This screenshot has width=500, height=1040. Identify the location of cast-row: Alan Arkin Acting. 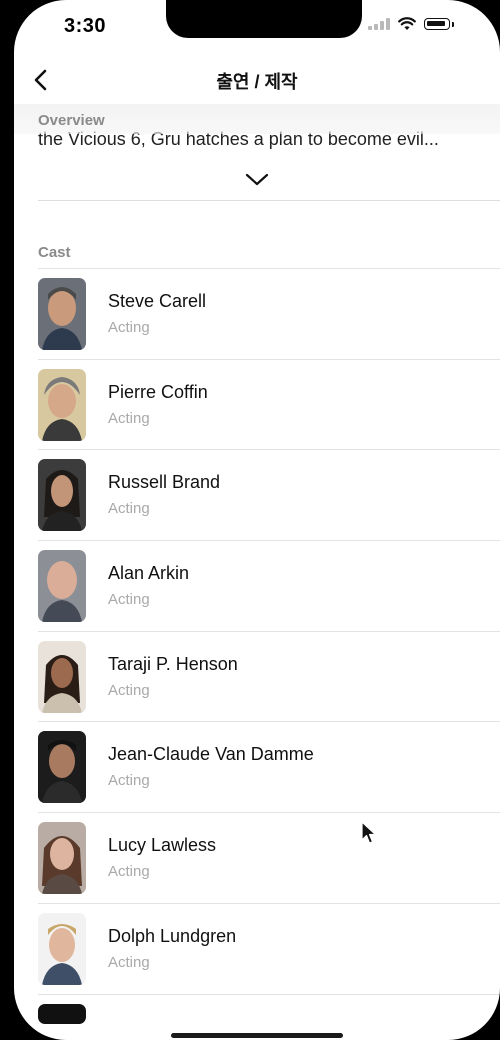
(269, 585).